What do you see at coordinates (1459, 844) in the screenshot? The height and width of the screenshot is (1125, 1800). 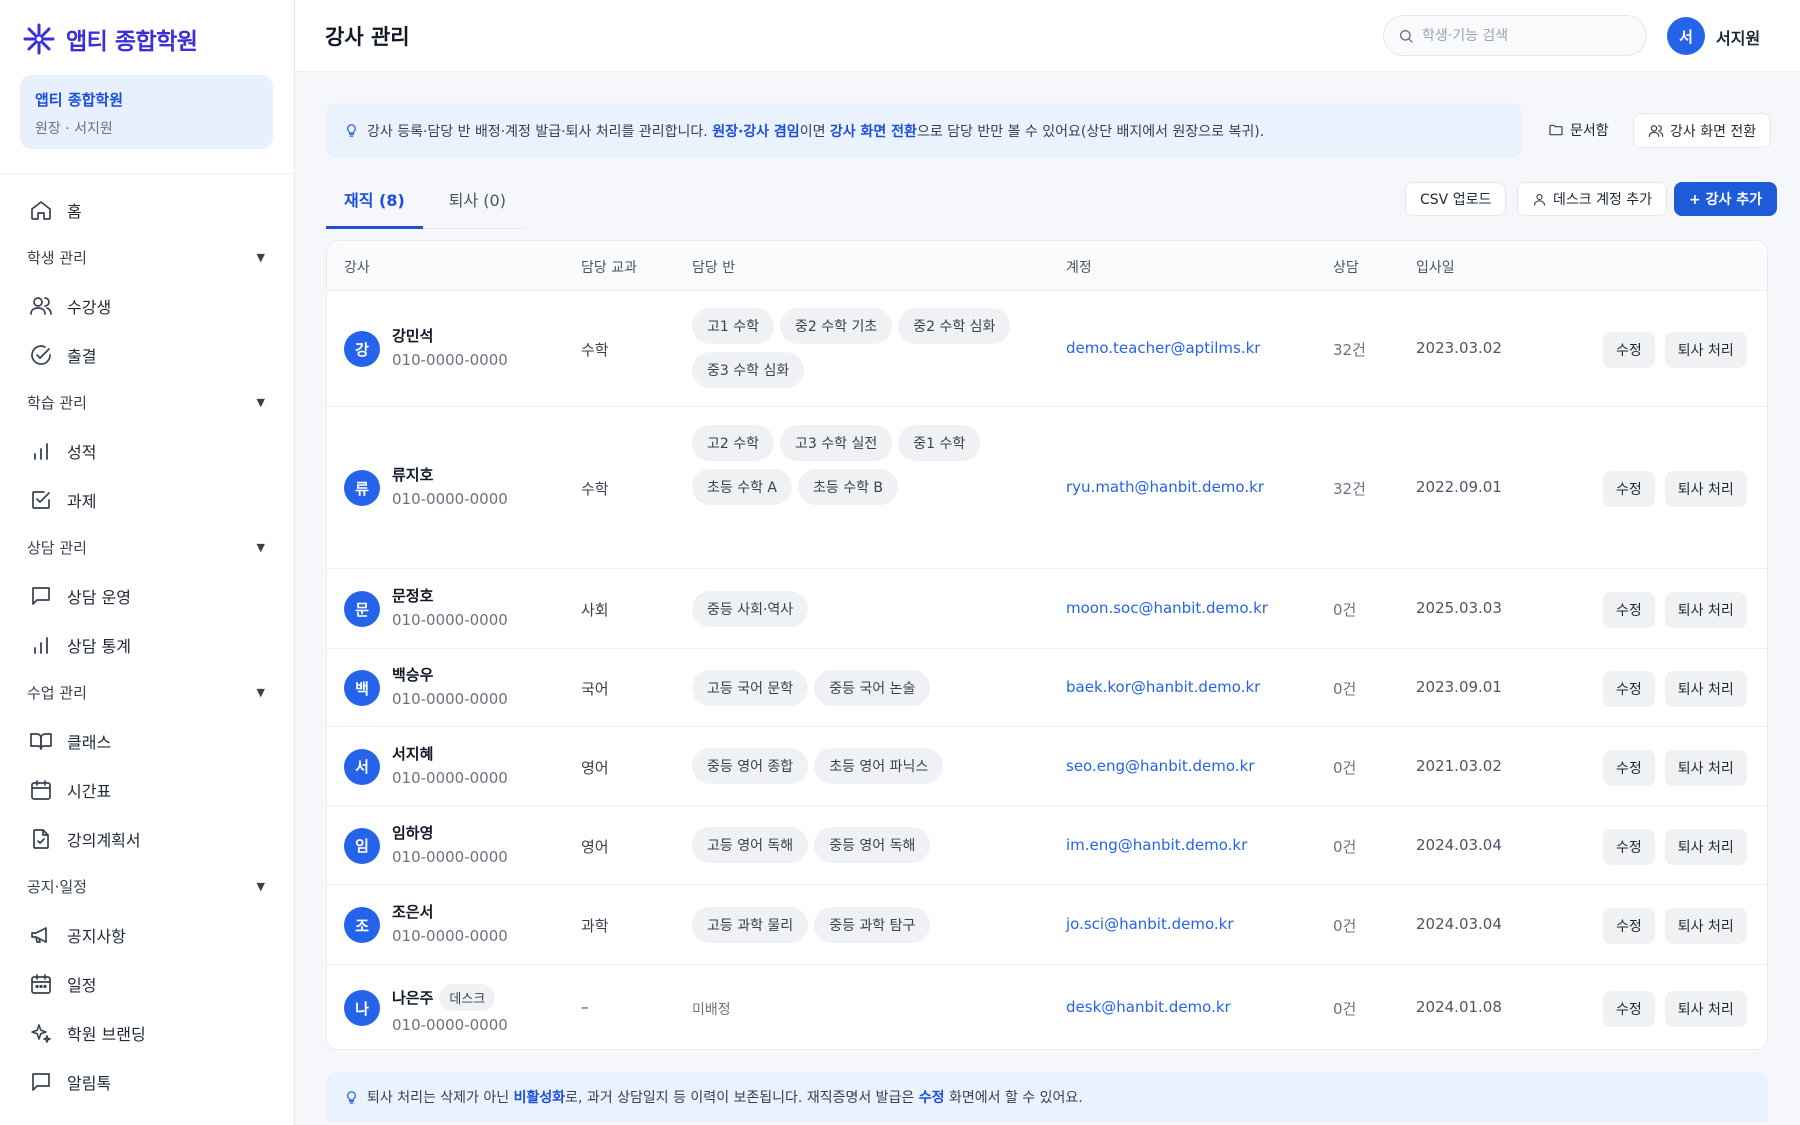 I see `join-date: 2024.03.04` at bounding box center [1459, 844].